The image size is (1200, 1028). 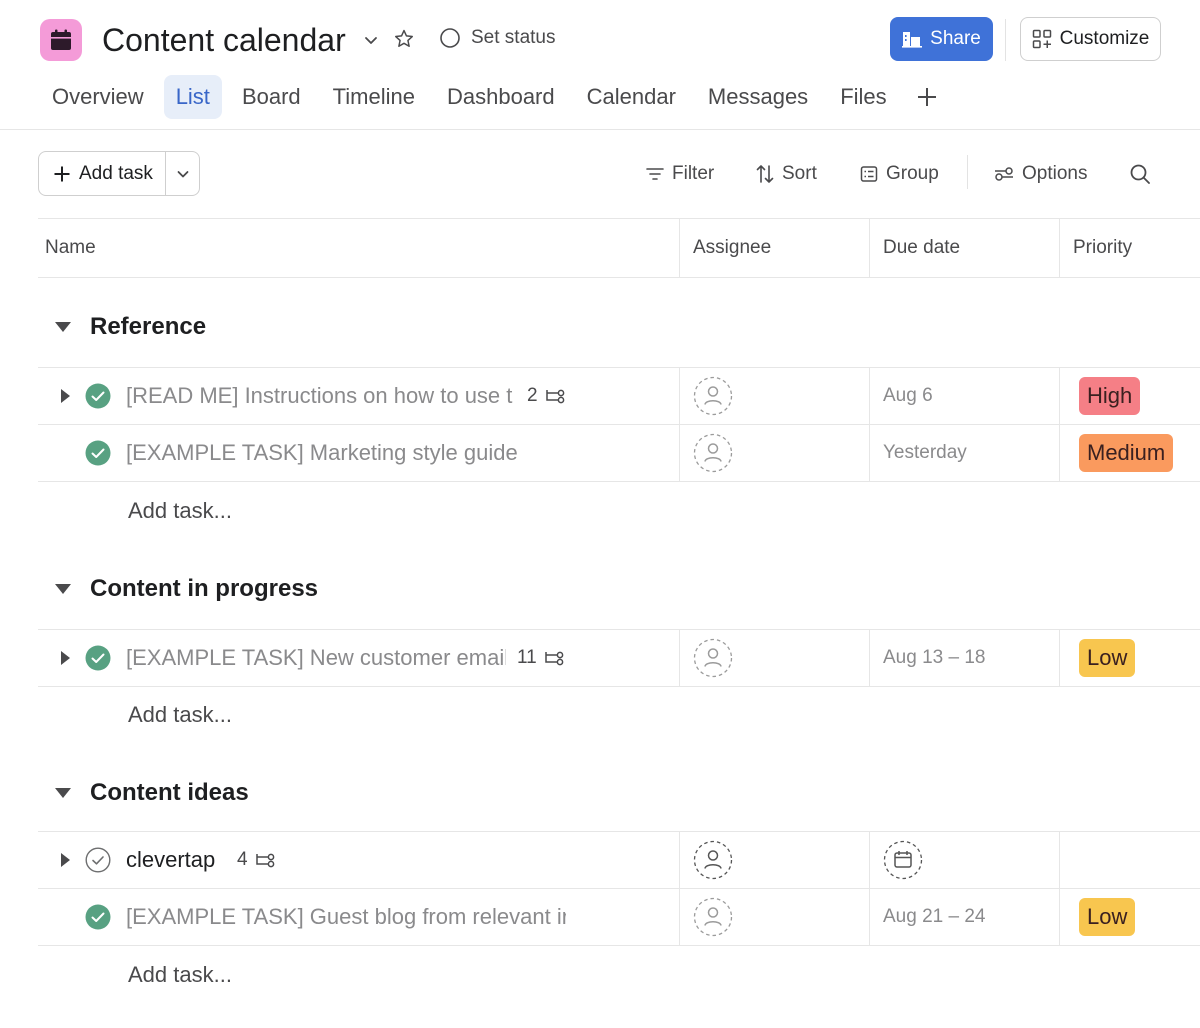 I want to click on group-label: Group, so click(x=912, y=173).